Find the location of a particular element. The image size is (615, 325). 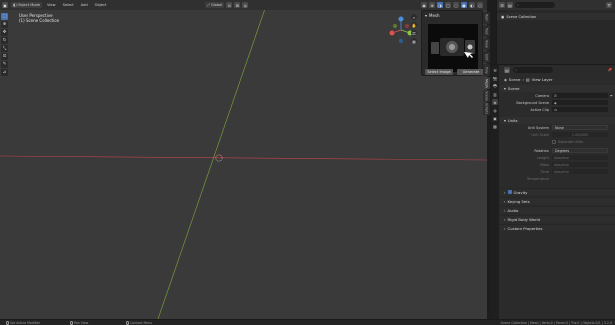

ortho-toggle-icon: ▦ is located at coordinates (414, 41).